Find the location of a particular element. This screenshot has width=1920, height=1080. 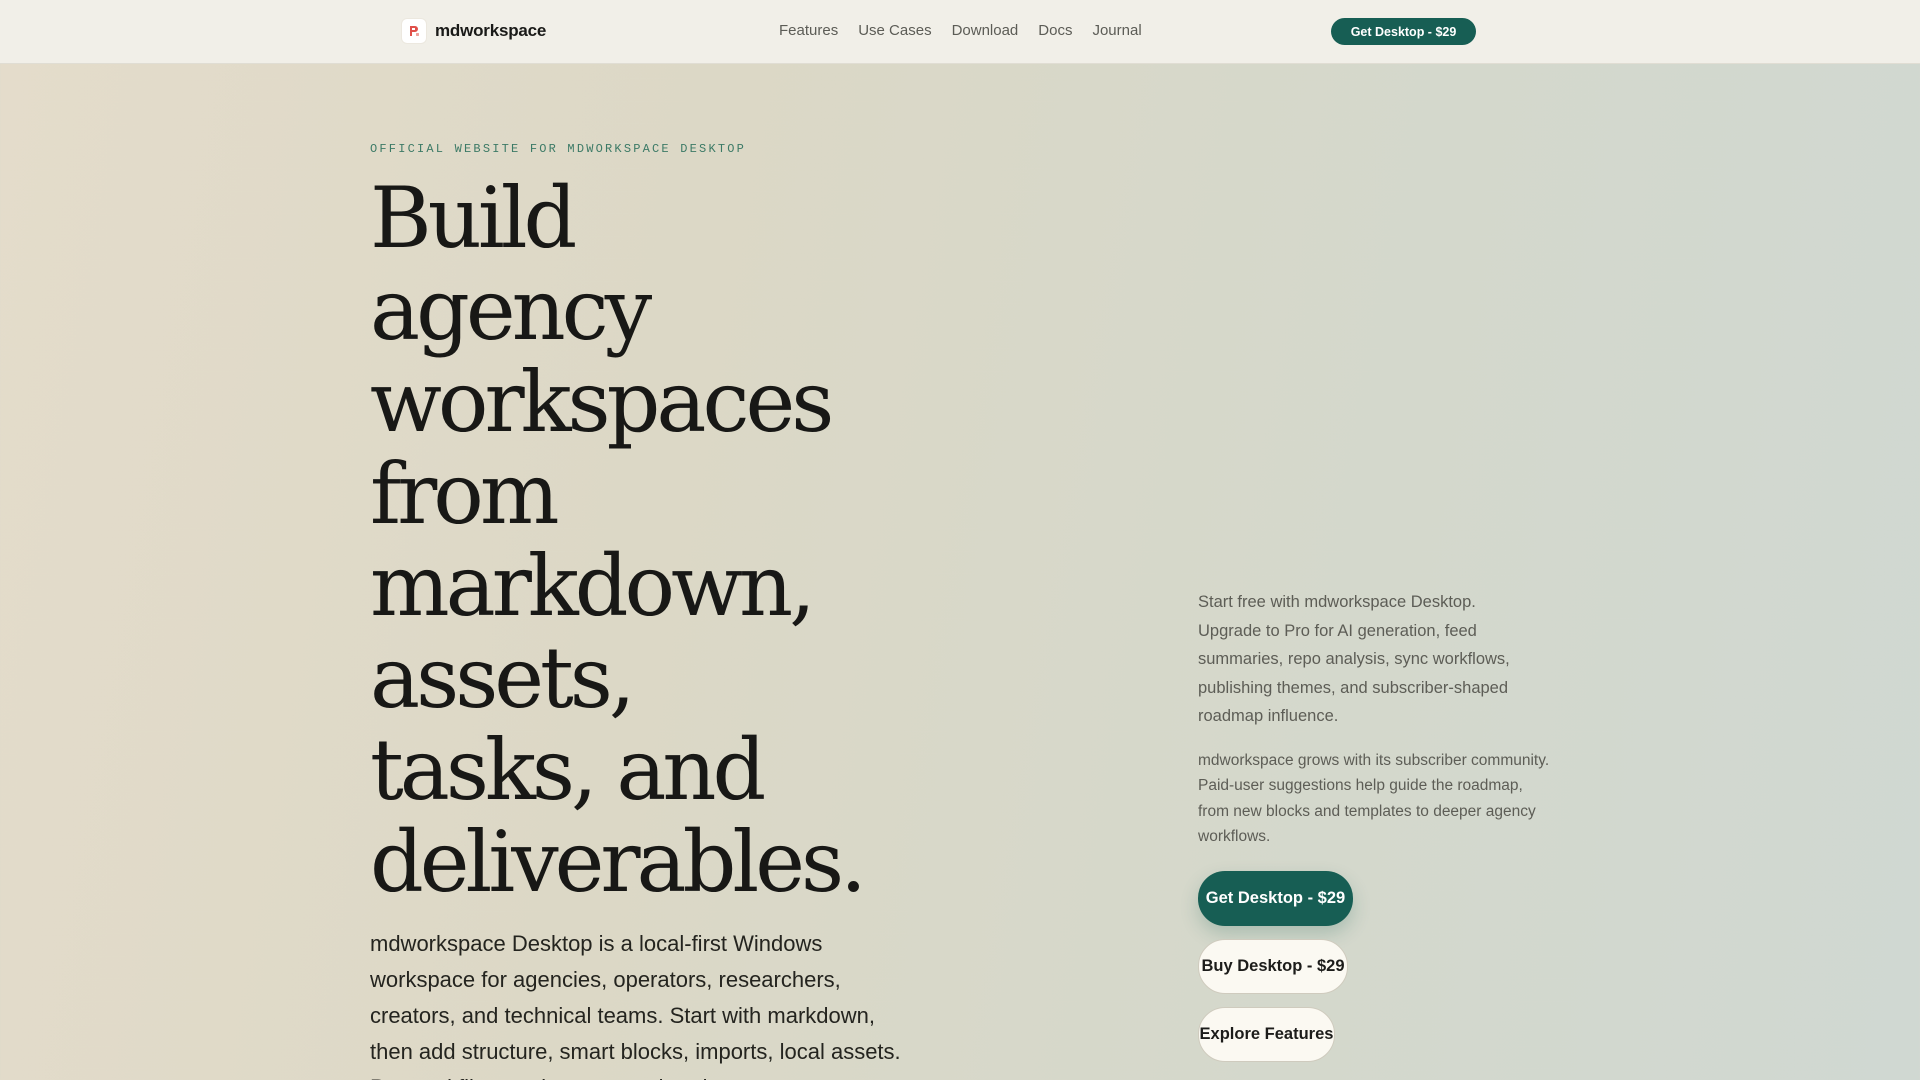

headline-line: Build is located at coordinates (473, 218).